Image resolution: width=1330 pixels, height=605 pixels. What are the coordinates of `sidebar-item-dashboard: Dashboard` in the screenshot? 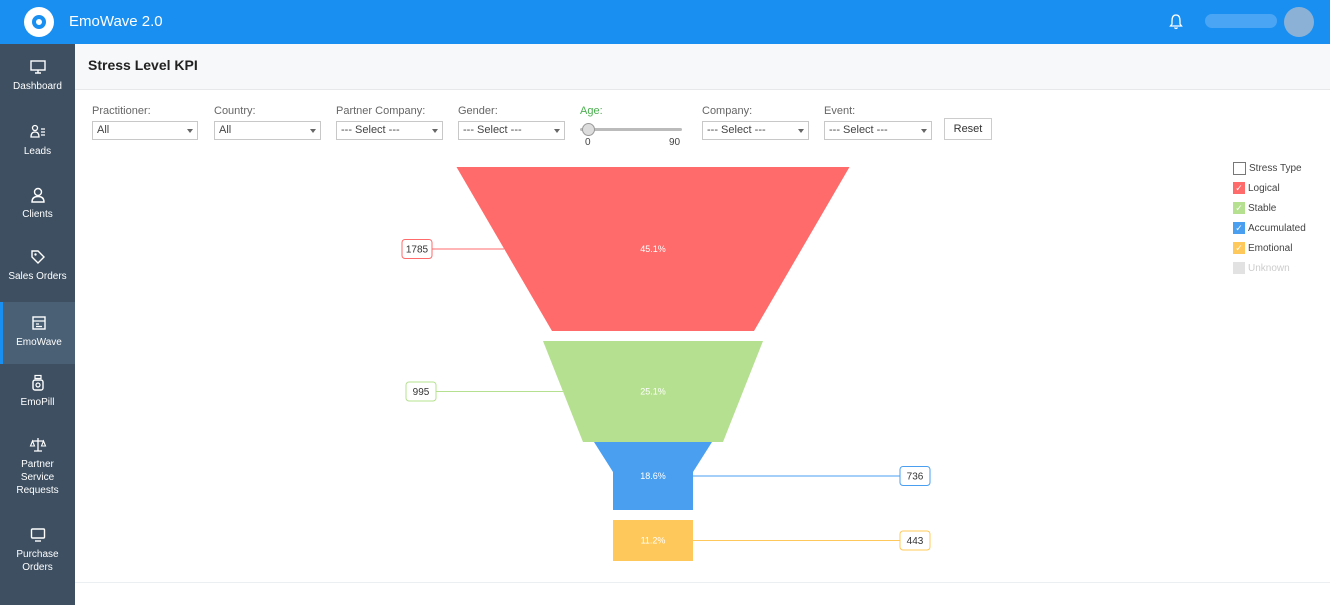 It's located at (37, 82).